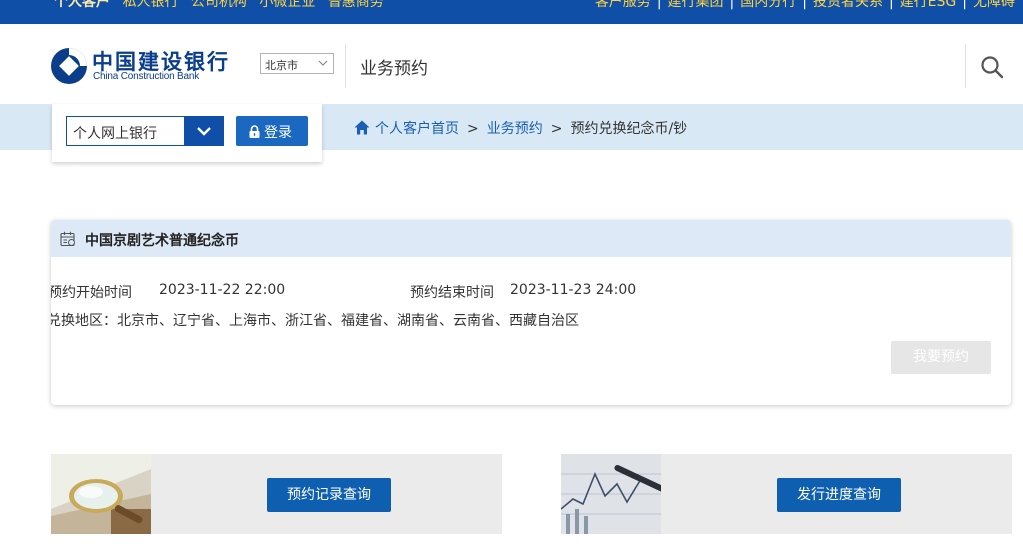 The image size is (1023, 559). What do you see at coordinates (254, 131) in the screenshot?
I see `lock-icon` at bounding box center [254, 131].